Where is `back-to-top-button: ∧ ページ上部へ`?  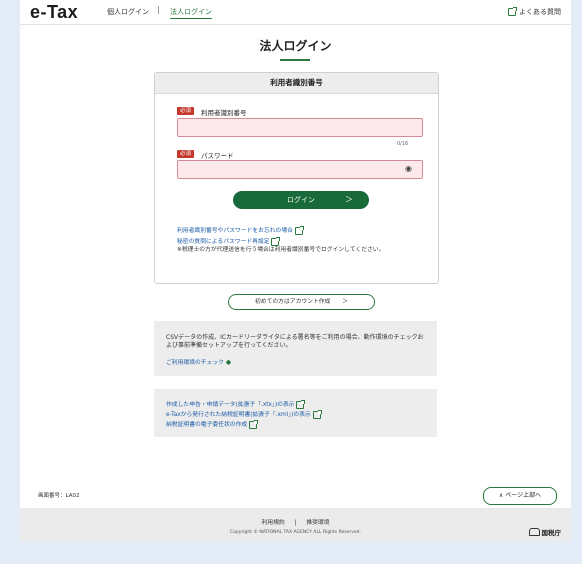
back-to-top-button: ∧ ページ上部へ is located at coordinates (520, 496).